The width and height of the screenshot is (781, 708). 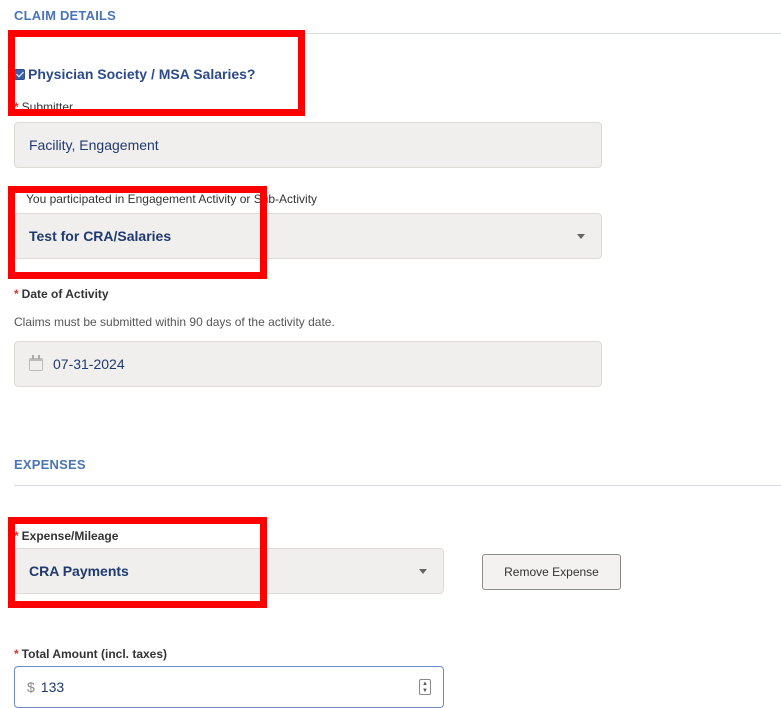 What do you see at coordinates (229, 571) in the screenshot?
I see `expense-type-select: CRA Payments` at bounding box center [229, 571].